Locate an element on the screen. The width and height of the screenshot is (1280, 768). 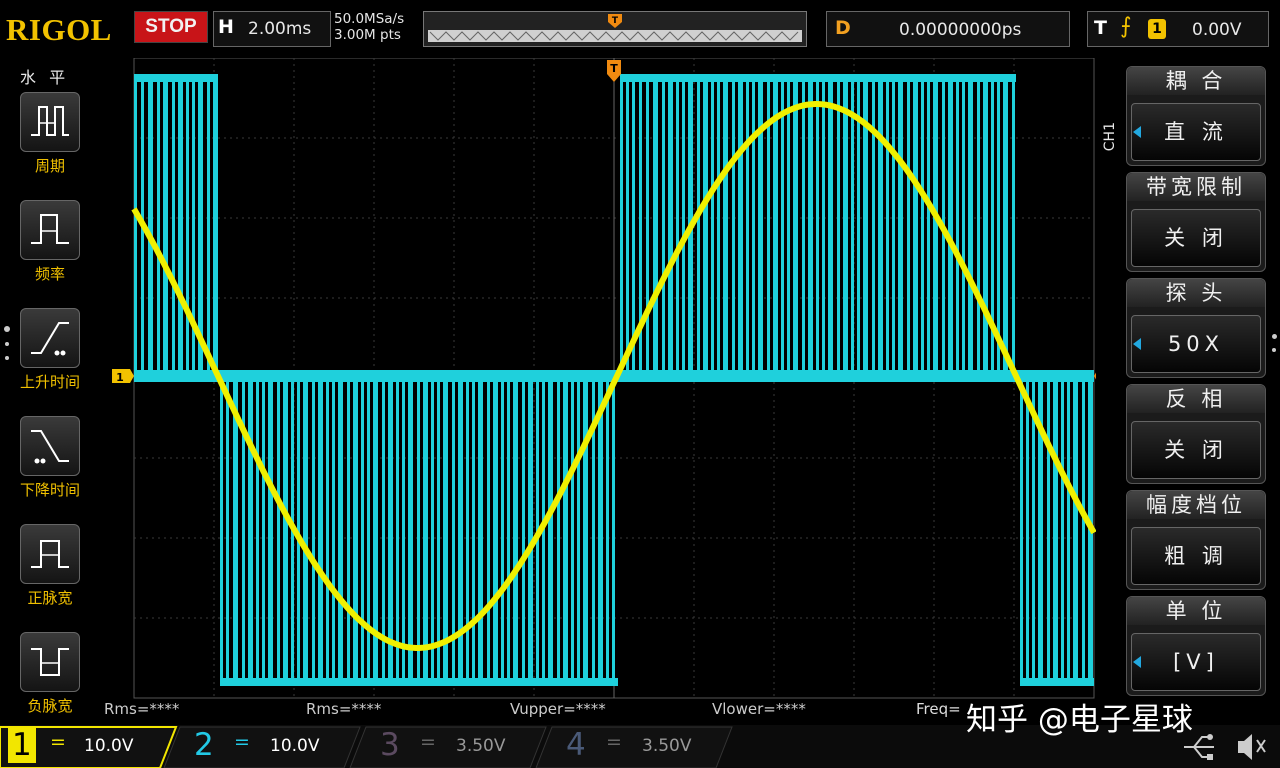
measurement-freq: Freq= is located at coordinates (938, 709).